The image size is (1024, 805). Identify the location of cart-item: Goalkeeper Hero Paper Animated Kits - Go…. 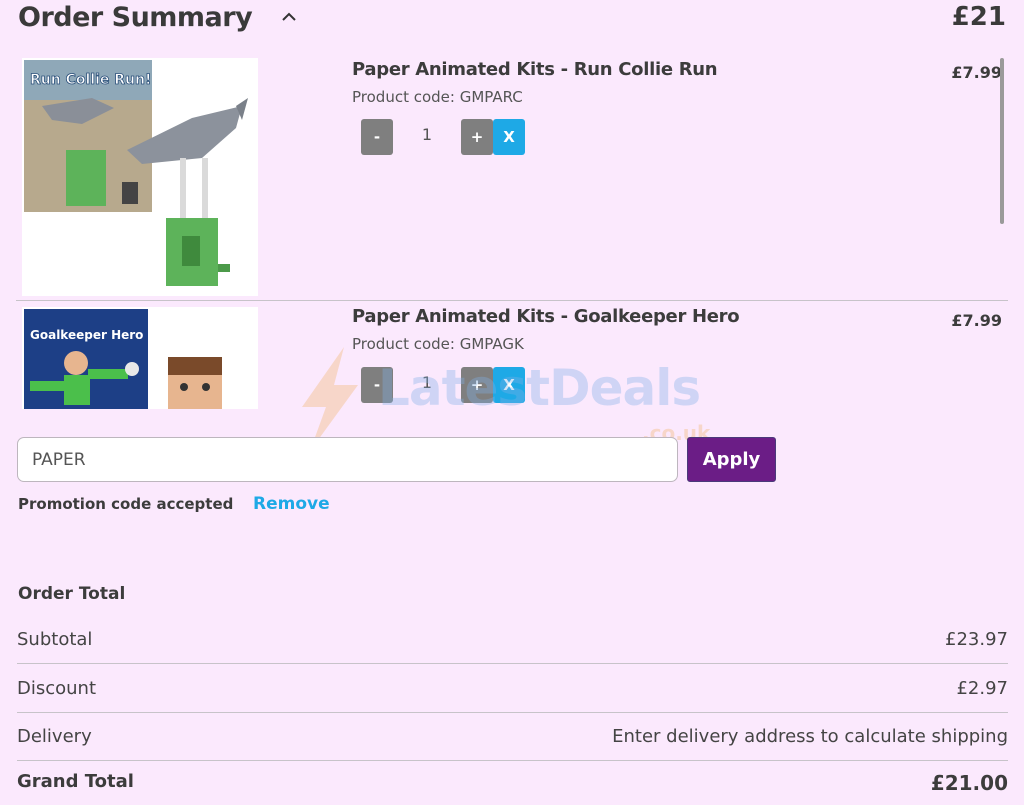
(512, 354).